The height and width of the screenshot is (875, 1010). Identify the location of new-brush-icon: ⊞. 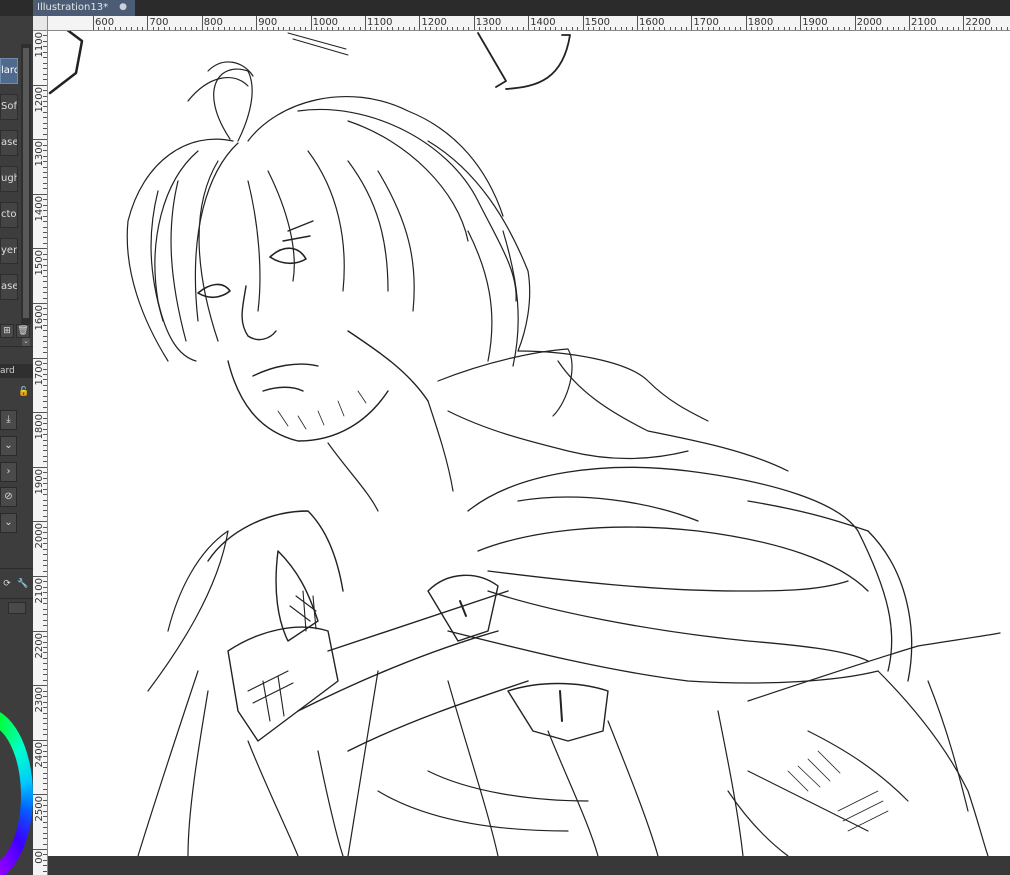
(7, 331).